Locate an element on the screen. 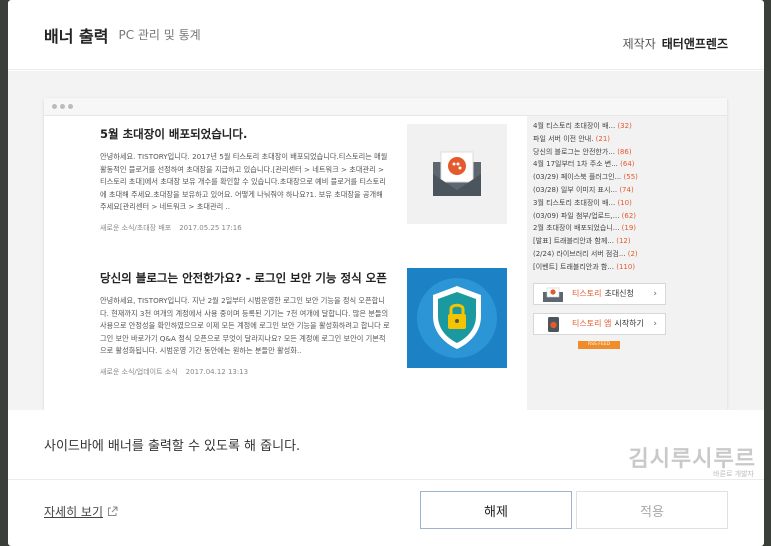 Image resolution: width=771 pixels, height=546 pixels. banner-brand: 티스토리 is located at coordinates (587, 294).